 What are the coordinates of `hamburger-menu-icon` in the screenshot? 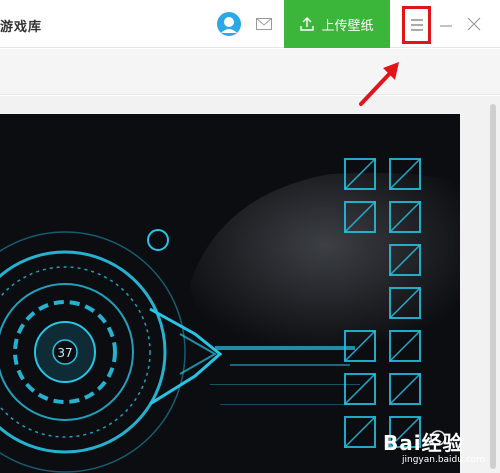 It's located at (416, 25).